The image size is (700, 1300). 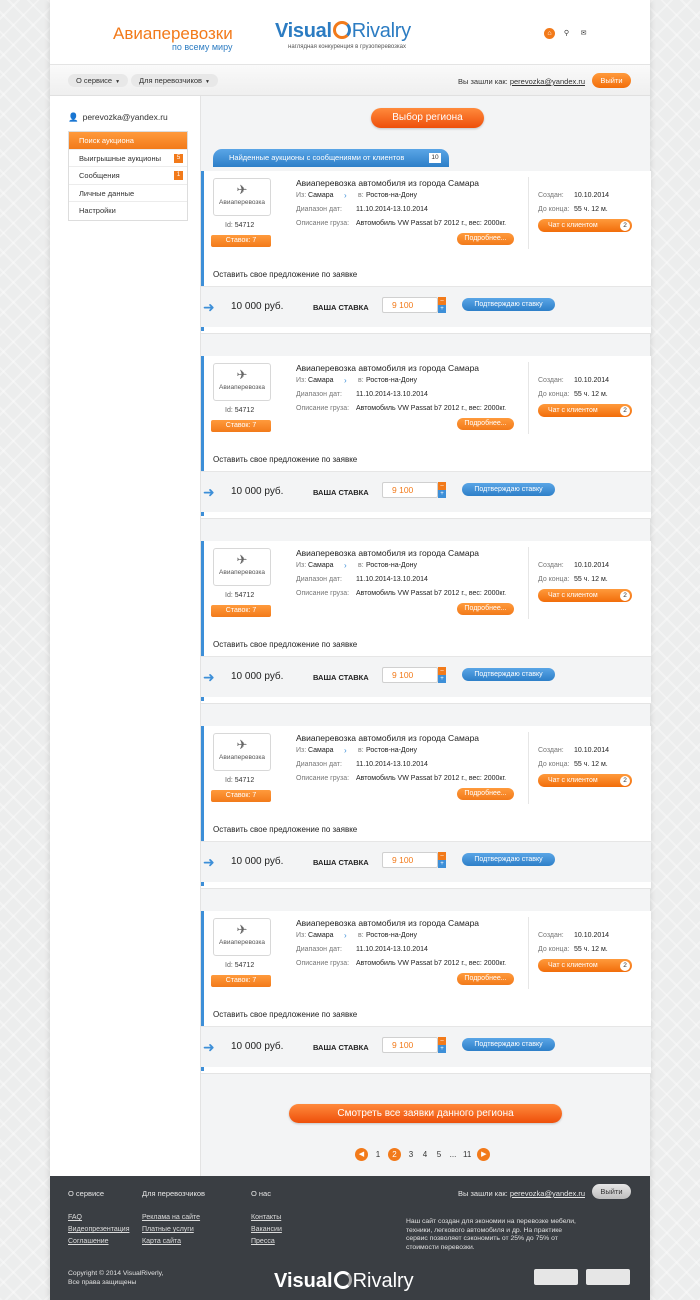 I want to click on brand-subtitle: по всему миру, so click(x=202, y=47).